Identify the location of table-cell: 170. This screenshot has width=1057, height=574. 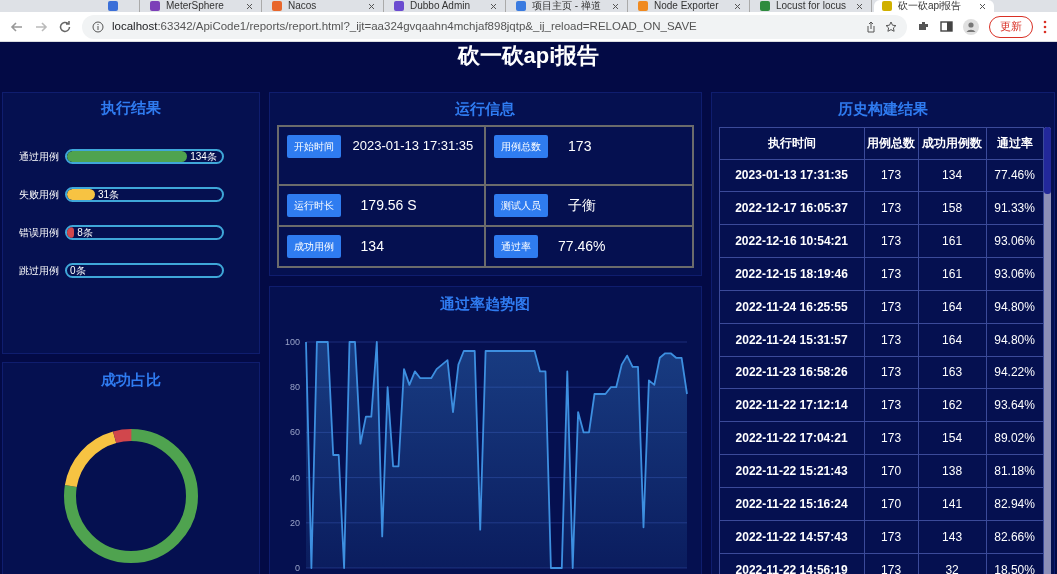
(891, 471).